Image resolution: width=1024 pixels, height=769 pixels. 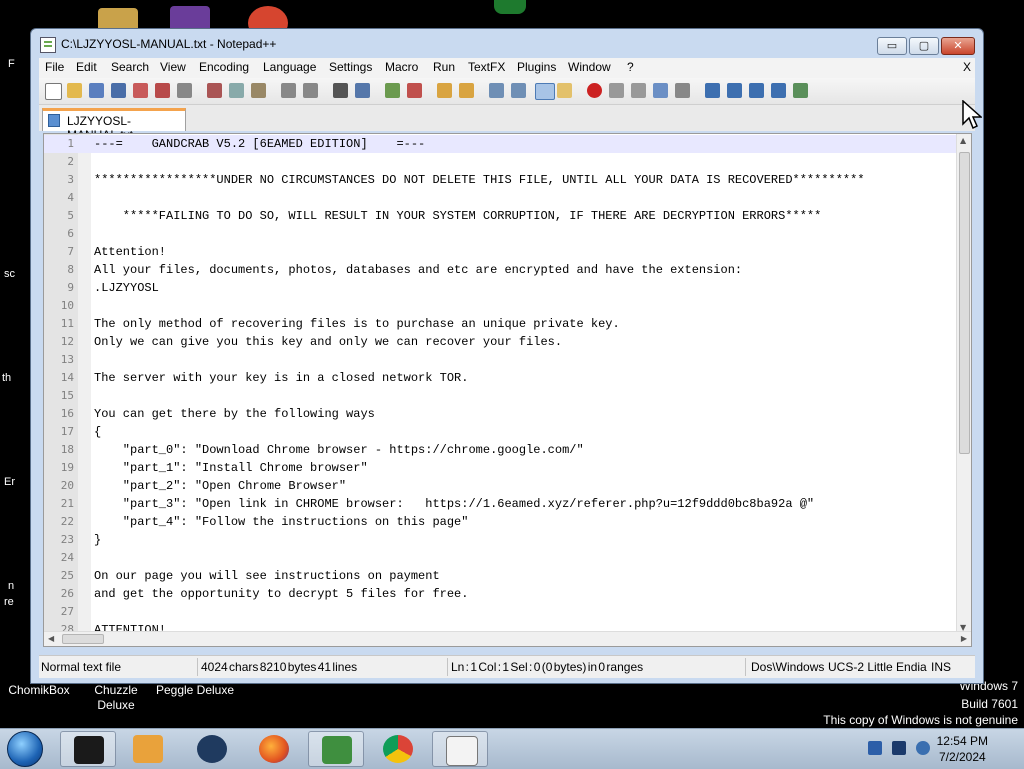 I want to click on menu-language: Language, so click(x=289, y=67).